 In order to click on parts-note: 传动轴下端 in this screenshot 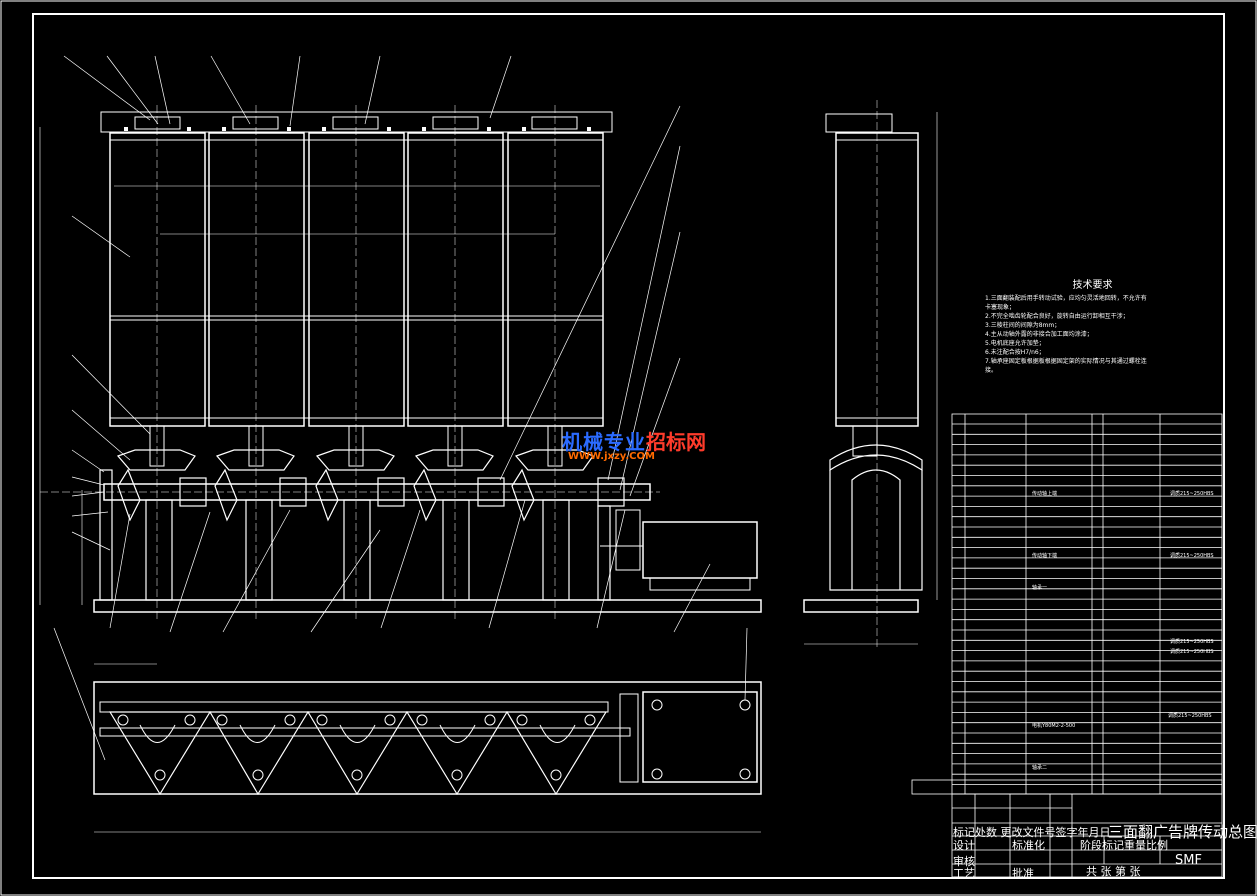, I will do `click(1045, 556)`.